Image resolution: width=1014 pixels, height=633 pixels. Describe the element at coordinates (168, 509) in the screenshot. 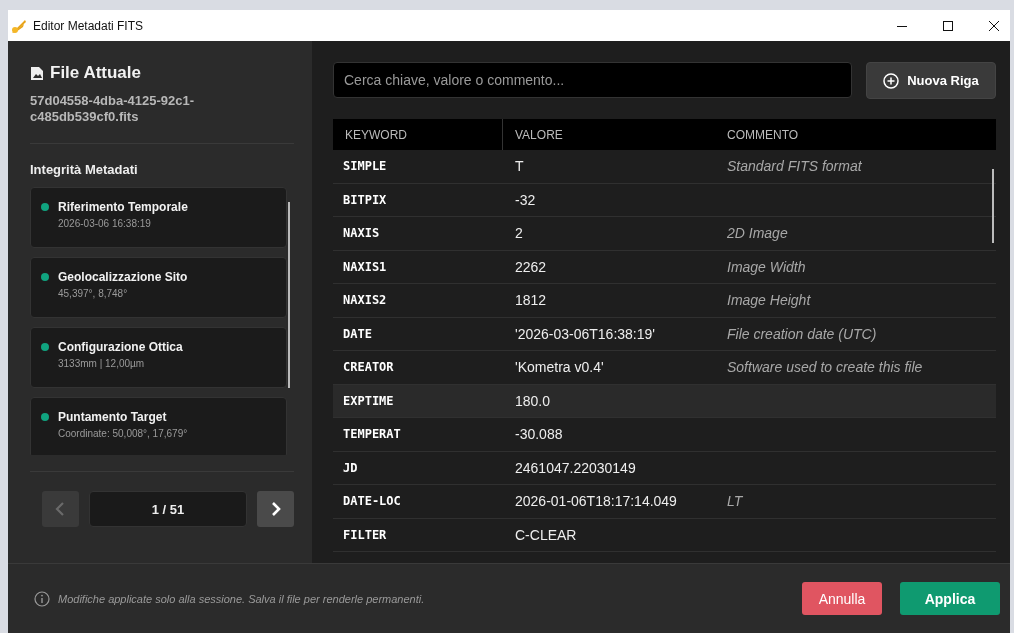

I see `page-indicator: 1 / 51` at that location.